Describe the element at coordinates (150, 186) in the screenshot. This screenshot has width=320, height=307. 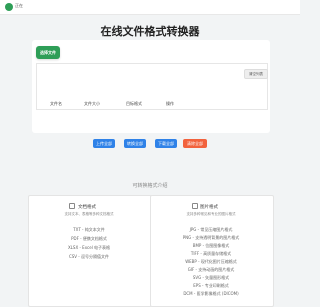
I see `formats-section-heading: 可转换格式介绍` at that location.